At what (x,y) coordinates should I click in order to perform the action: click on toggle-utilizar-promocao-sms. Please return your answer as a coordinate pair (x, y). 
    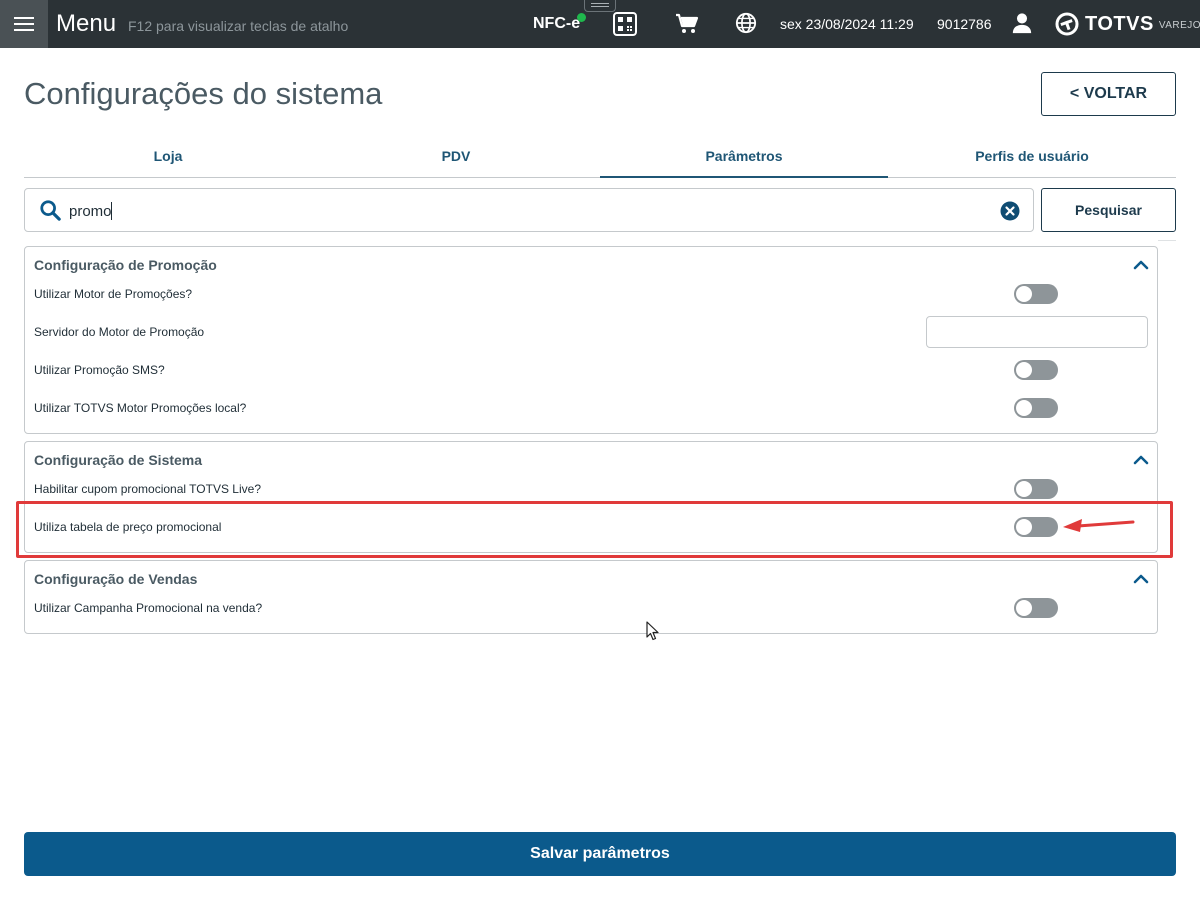
    Looking at the image, I should click on (1036, 370).